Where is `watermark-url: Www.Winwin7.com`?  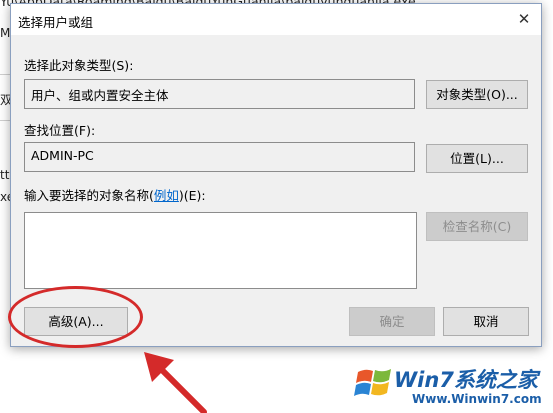 watermark-url: Www.Winwin7.com is located at coordinates (477, 399).